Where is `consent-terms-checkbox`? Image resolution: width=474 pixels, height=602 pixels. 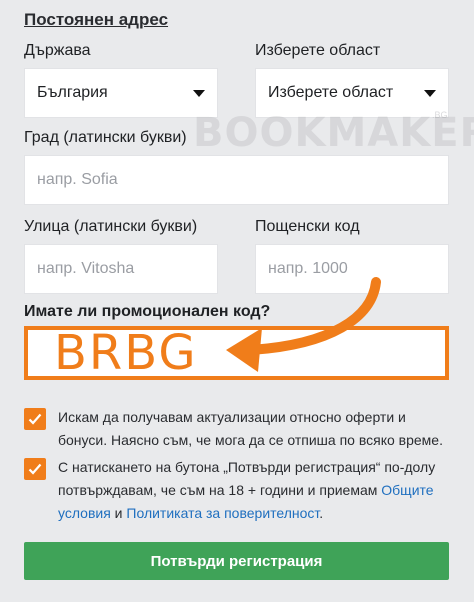 consent-terms-checkbox is located at coordinates (35, 469).